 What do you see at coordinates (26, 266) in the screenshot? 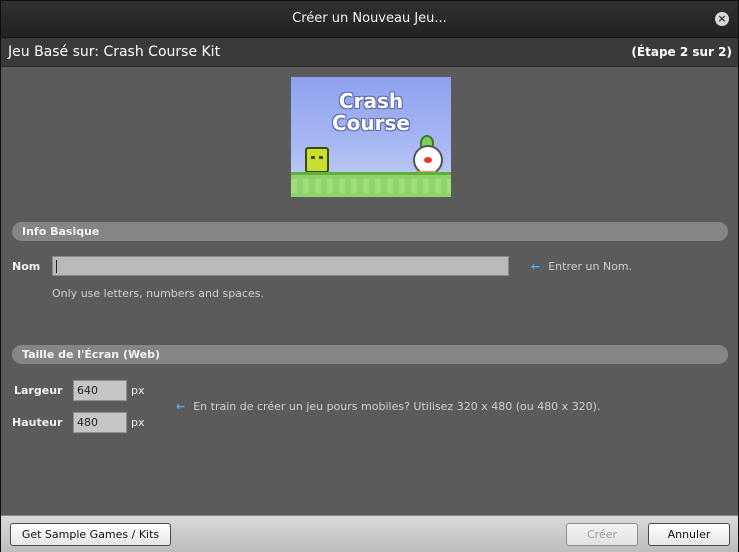
I see `name-label: Nom` at bounding box center [26, 266].